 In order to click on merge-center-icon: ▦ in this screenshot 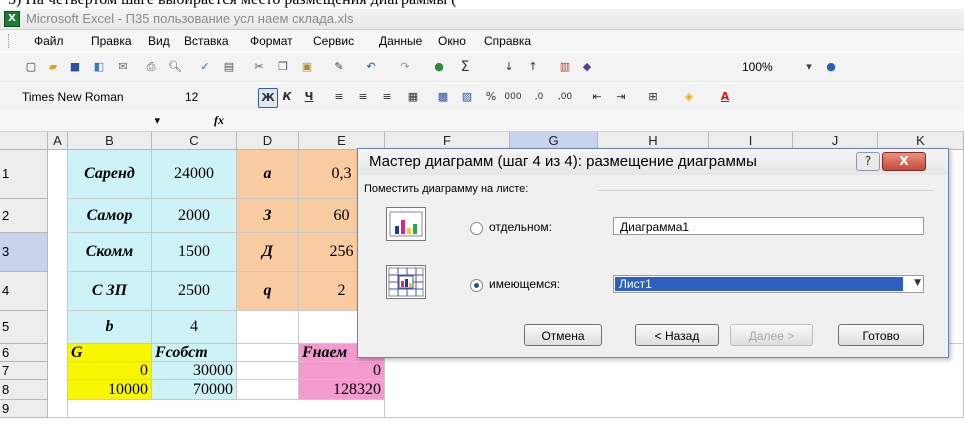, I will do `click(413, 97)`.